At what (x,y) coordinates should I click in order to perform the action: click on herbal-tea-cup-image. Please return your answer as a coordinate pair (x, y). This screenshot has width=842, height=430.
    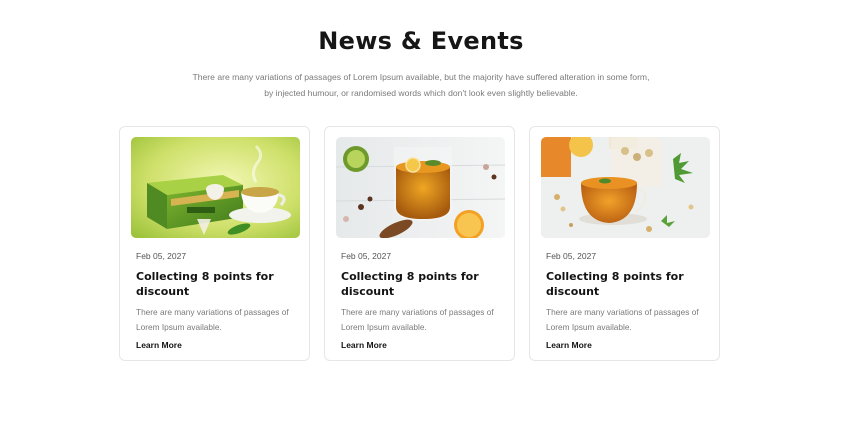
    Looking at the image, I should click on (625, 187).